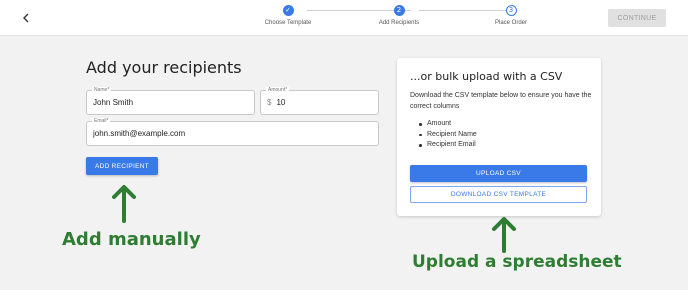  What do you see at coordinates (448, 145) in the screenshot?
I see `list-item: Recipient Email` at bounding box center [448, 145].